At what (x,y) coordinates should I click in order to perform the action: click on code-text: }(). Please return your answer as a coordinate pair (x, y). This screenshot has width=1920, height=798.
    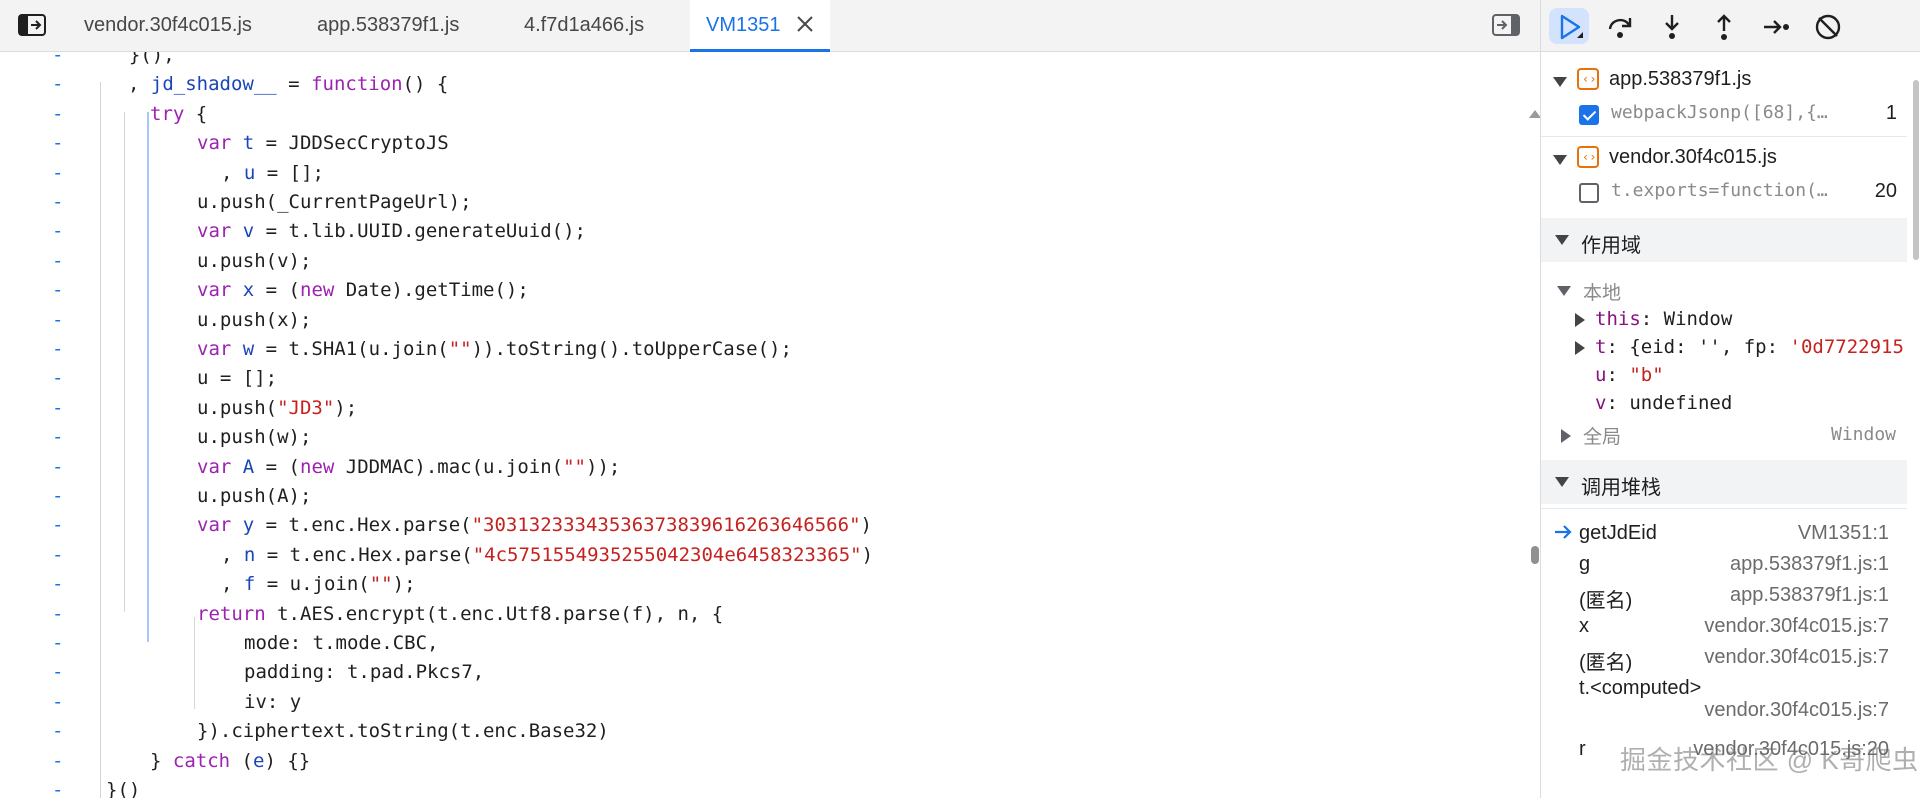
    Looking at the image, I should click on (123, 788).